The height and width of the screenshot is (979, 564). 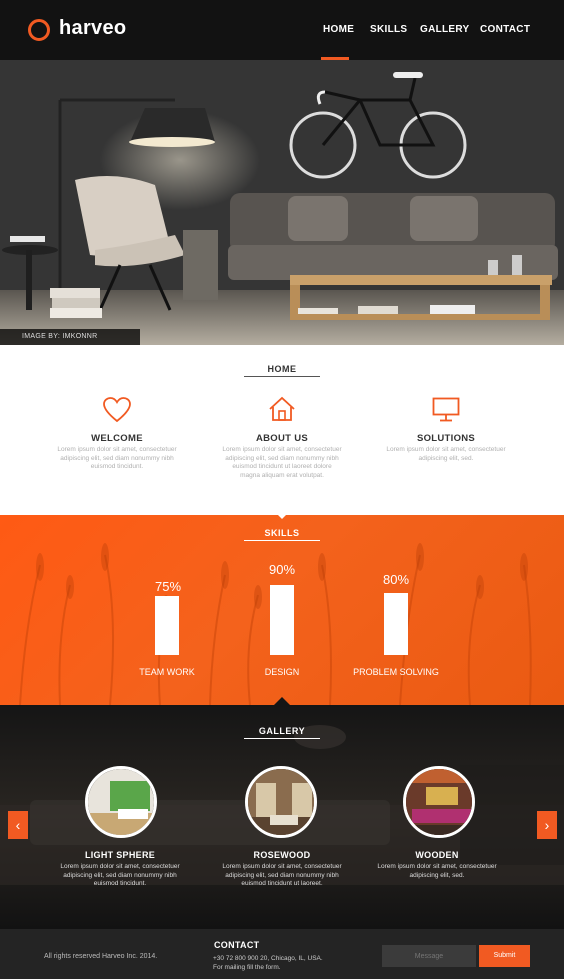 I want to click on heart-icon, so click(x=117, y=410).